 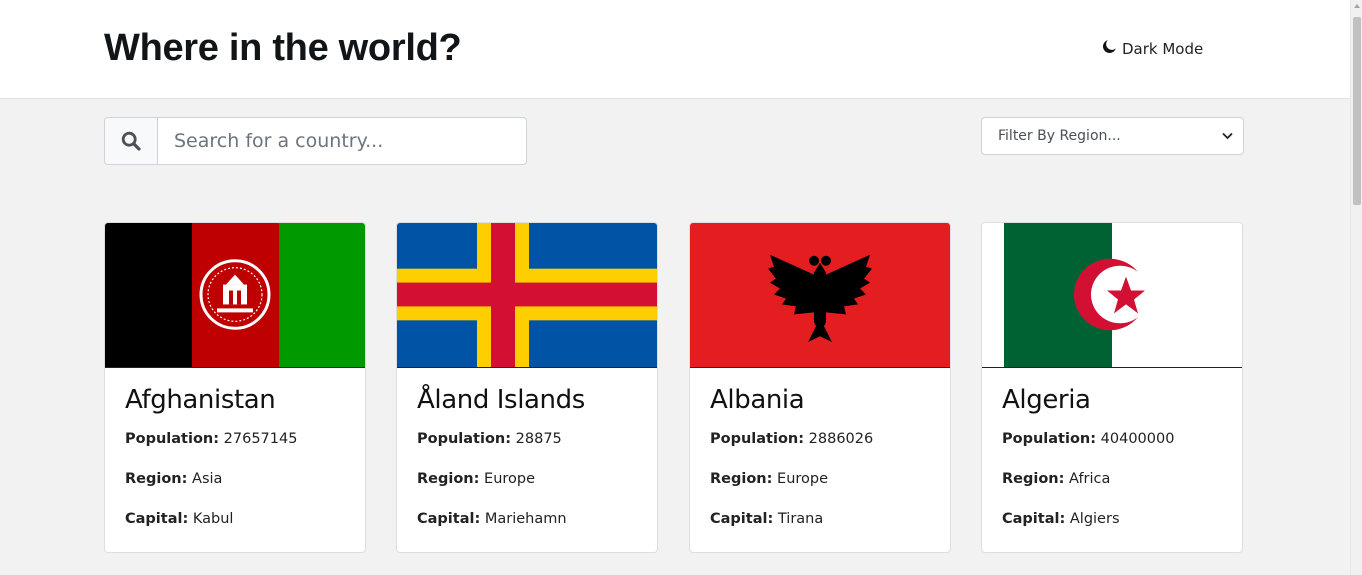 What do you see at coordinates (200, 400) in the screenshot?
I see `country-name: Afghanistan` at bounding box center [200, 400].